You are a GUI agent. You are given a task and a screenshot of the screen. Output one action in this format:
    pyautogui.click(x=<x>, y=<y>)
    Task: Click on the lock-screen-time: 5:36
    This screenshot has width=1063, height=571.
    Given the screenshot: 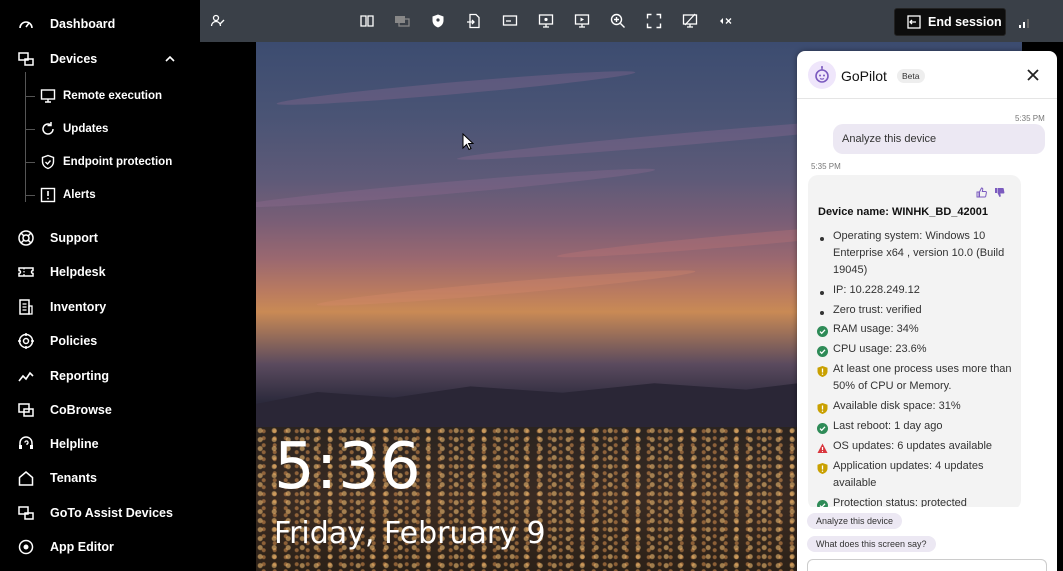 What is the action you would take?
    pyautogui.click(x=348, y=467)
    